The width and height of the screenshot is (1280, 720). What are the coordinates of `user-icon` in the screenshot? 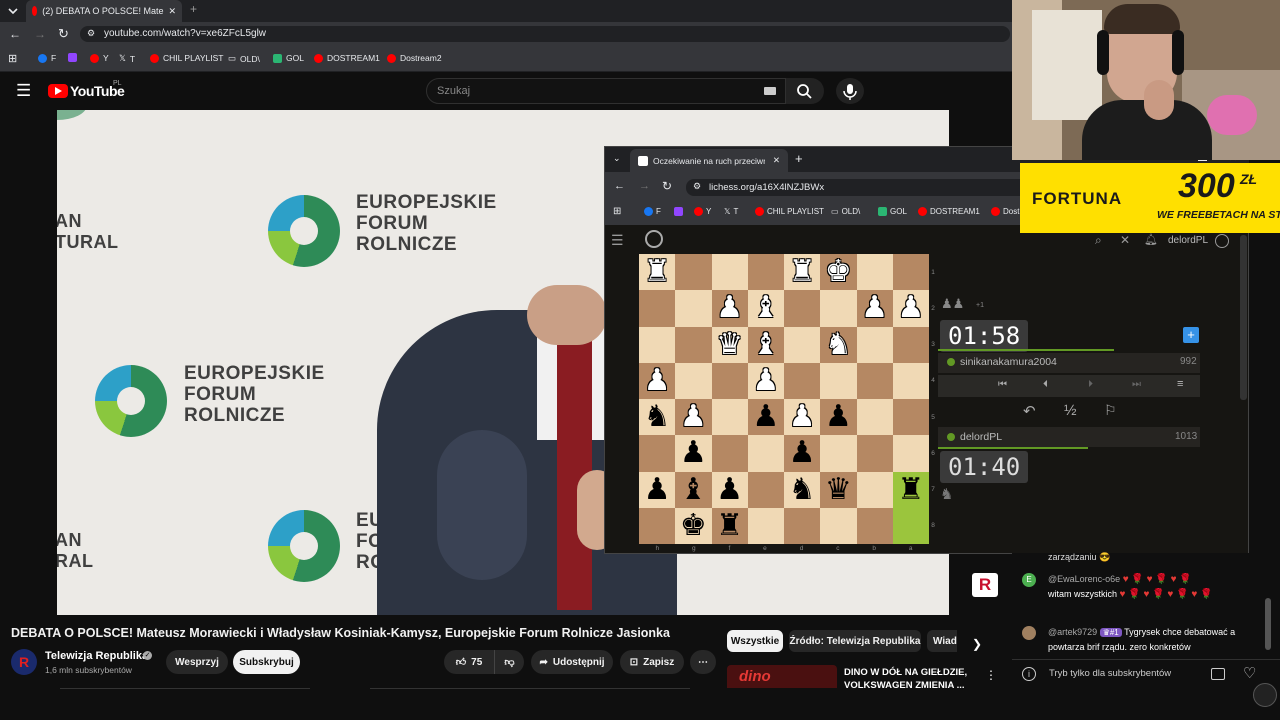 It's located at (1222, 241).